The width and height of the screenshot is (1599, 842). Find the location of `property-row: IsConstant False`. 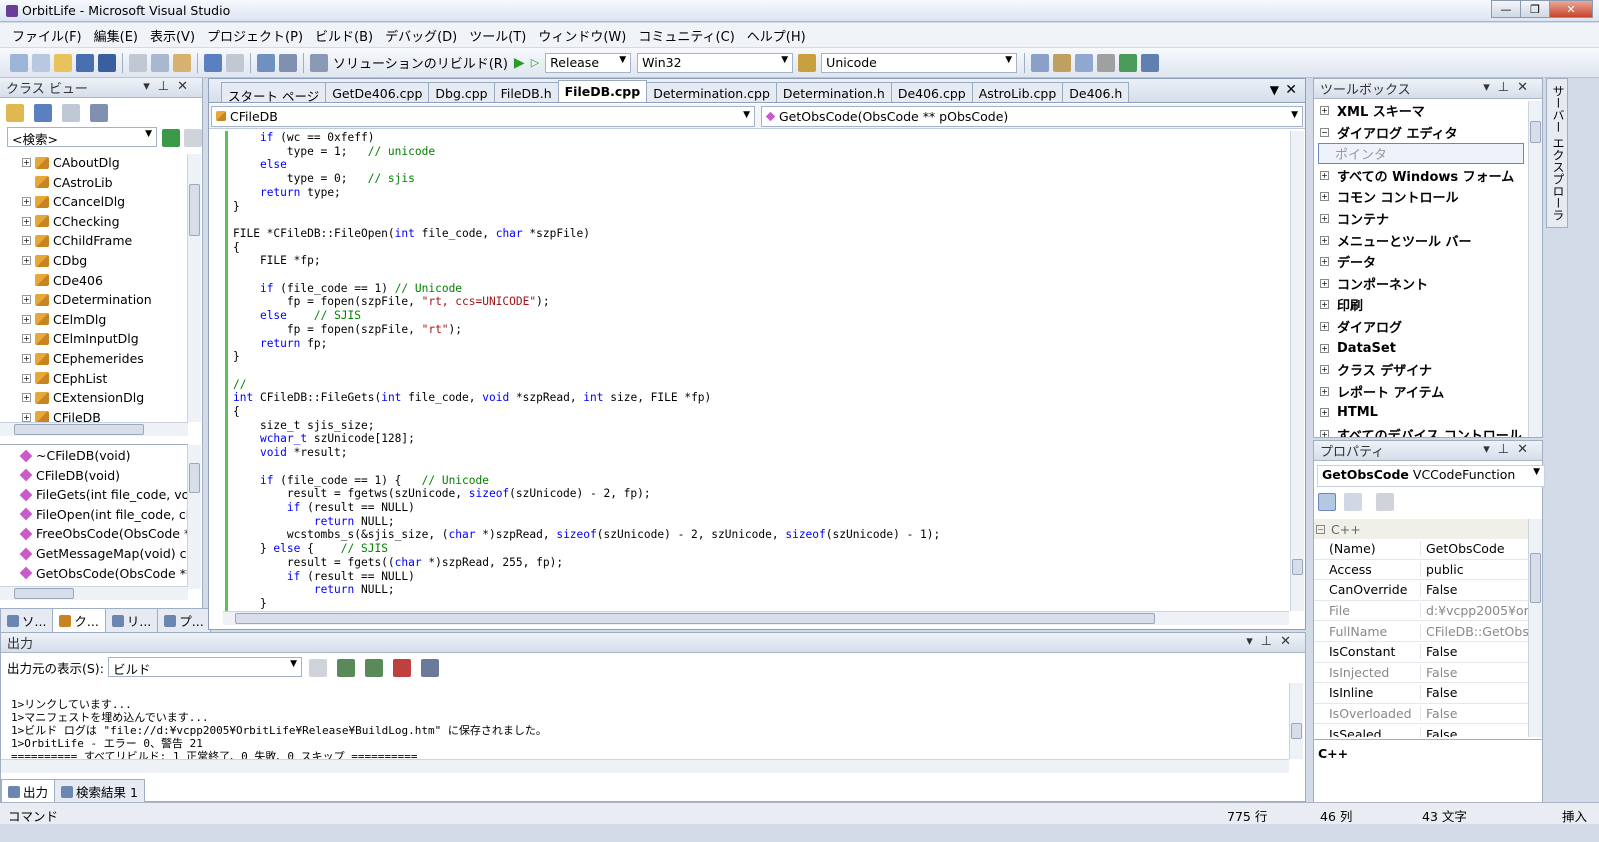

property-row: IsConstant False is located at coordinates (1421, 652).